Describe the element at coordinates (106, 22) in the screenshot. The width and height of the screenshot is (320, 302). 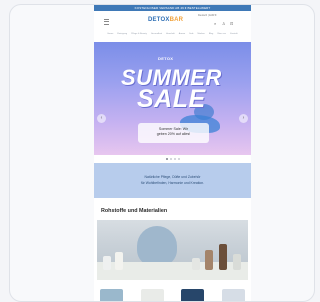
I see `menu-icon` at that location.